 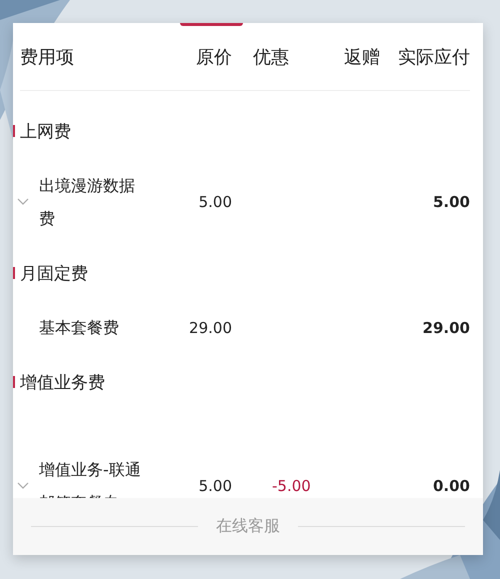 I want to click on original-price: 29.00, so click(x=210, y=327).